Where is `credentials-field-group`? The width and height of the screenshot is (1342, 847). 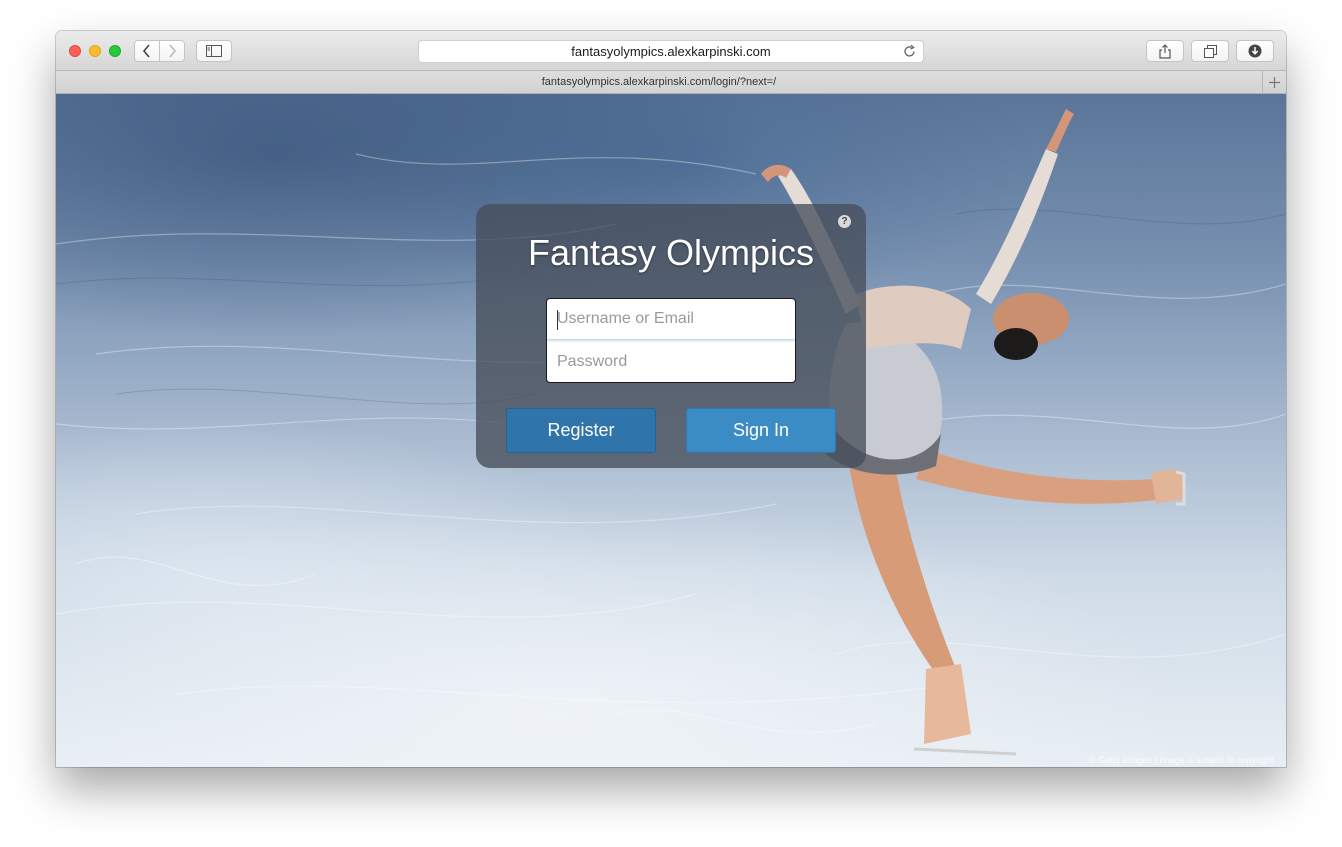
credentials-field-group is located at coordinates (671, 340).